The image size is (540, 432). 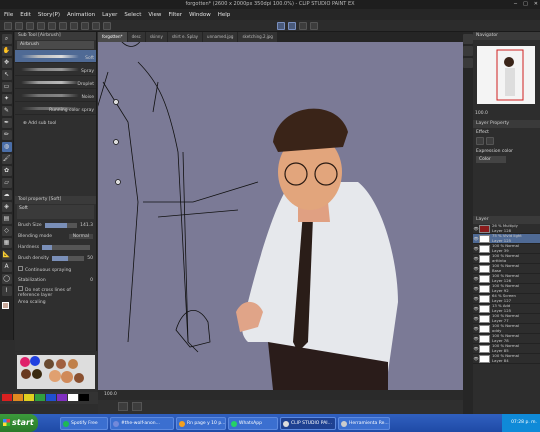 What do you see at coordinates (303, 25) in the screenshot?
I see `snap-perspective-button` at bounding box center [303, 25].